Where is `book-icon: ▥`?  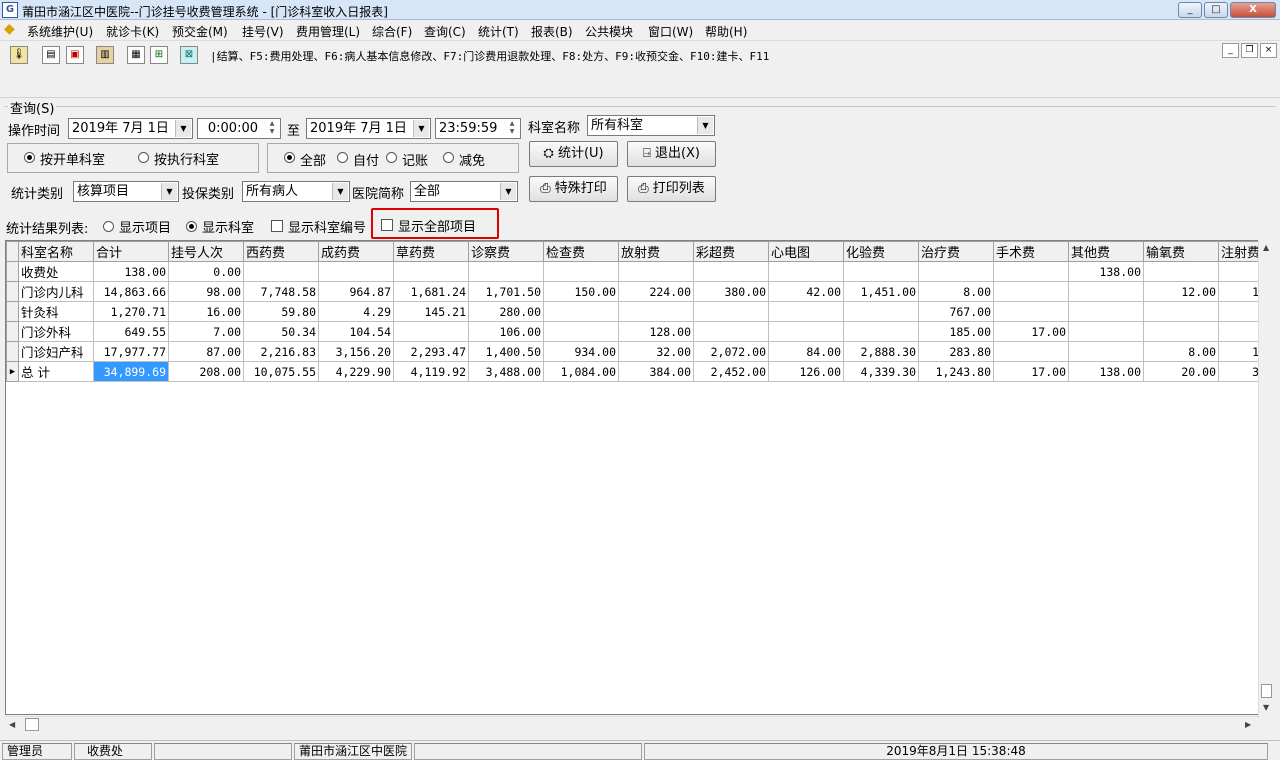
book-icon: ▥ is located at coordinates (105, 55).